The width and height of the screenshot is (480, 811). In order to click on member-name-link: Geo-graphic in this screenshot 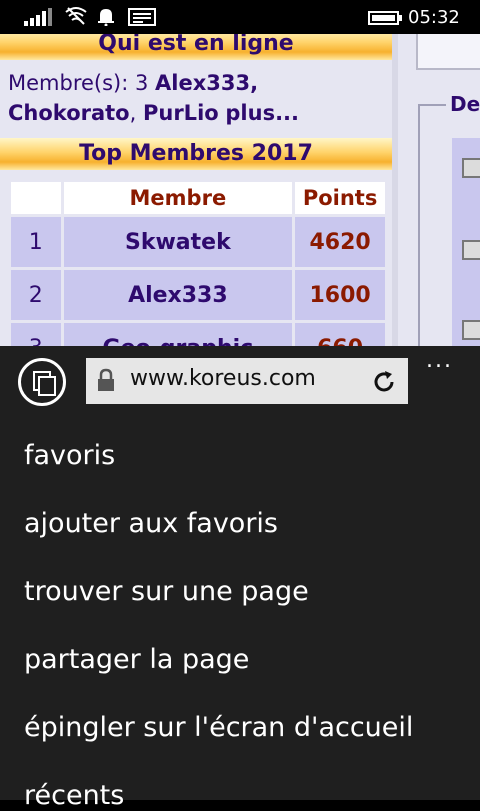, I will do `click(178, 334)`.